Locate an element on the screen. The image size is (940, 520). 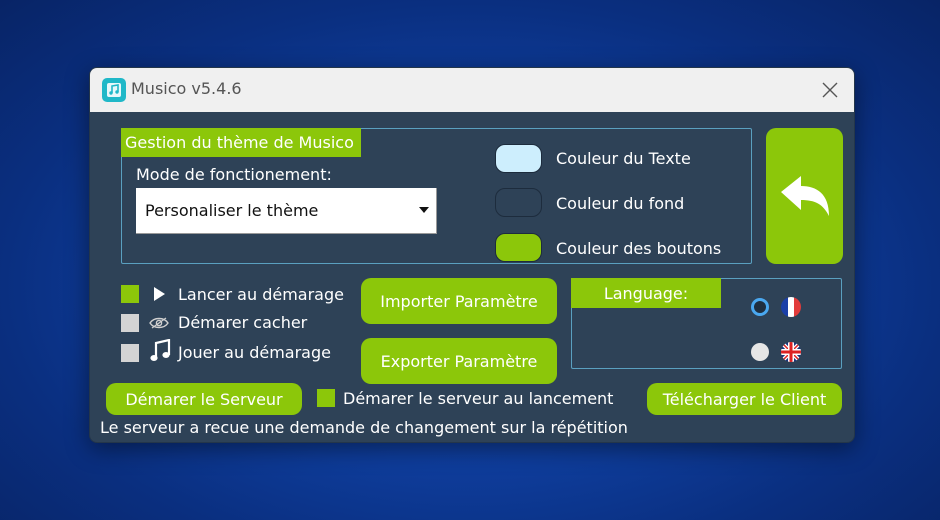
import-settings-button: Importer Paramètre is located at coordinates (459, 301).